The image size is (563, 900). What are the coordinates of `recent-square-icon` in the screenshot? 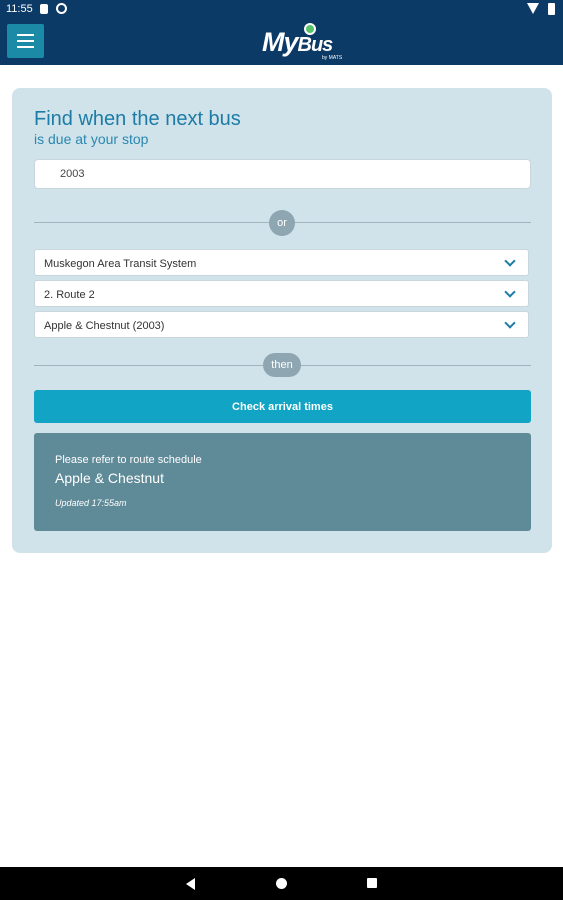 It's located at (372, 883).